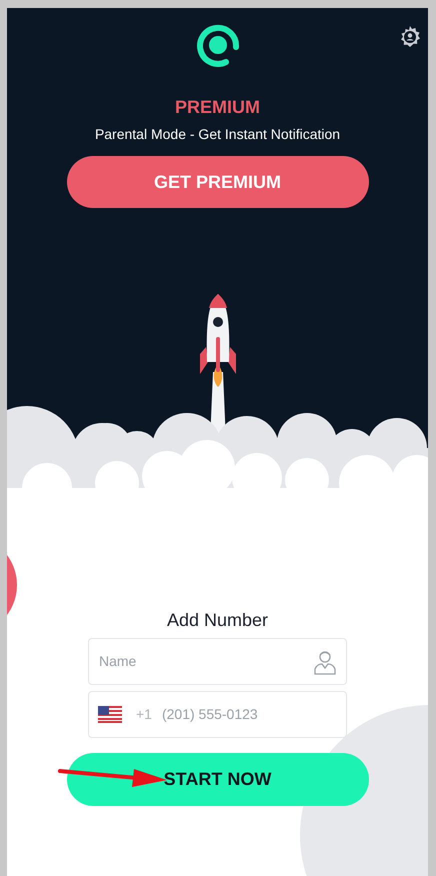  What do you see at coordinates (410, 37) in the screenshot?
I see `settings-icon` at bounding box center [410, 37].